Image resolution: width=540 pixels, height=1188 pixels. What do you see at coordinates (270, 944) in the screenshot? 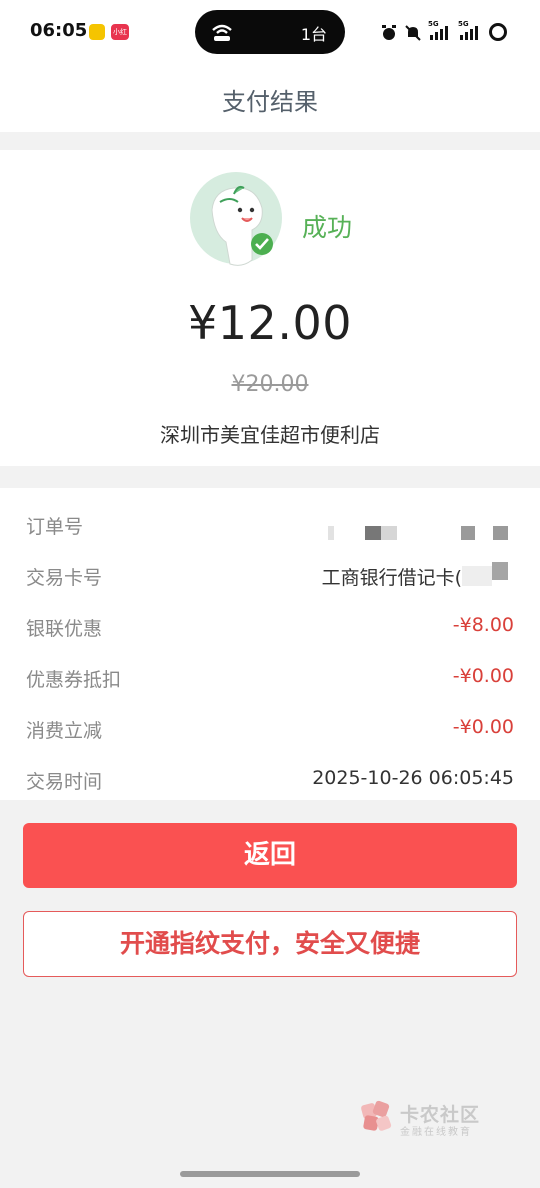
I see `enable-fingerprint-payment-button: 开通指纹支付，安全又便捷` at bounding box center [270, 944].